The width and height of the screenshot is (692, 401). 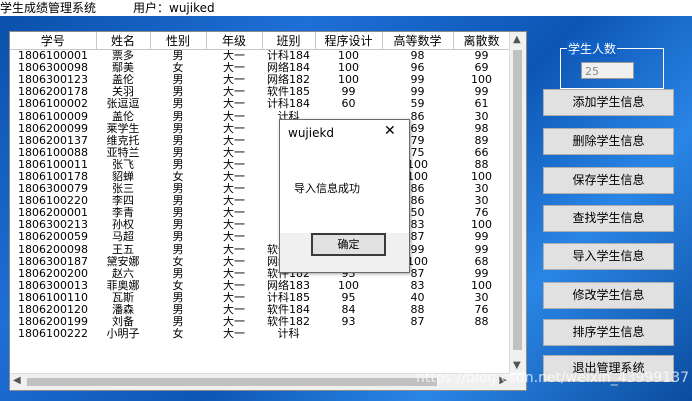 I want to click on table-row: 1806100002 张逗逗 男 大一 计科184 60 59 61, so click(x=260, y=104).